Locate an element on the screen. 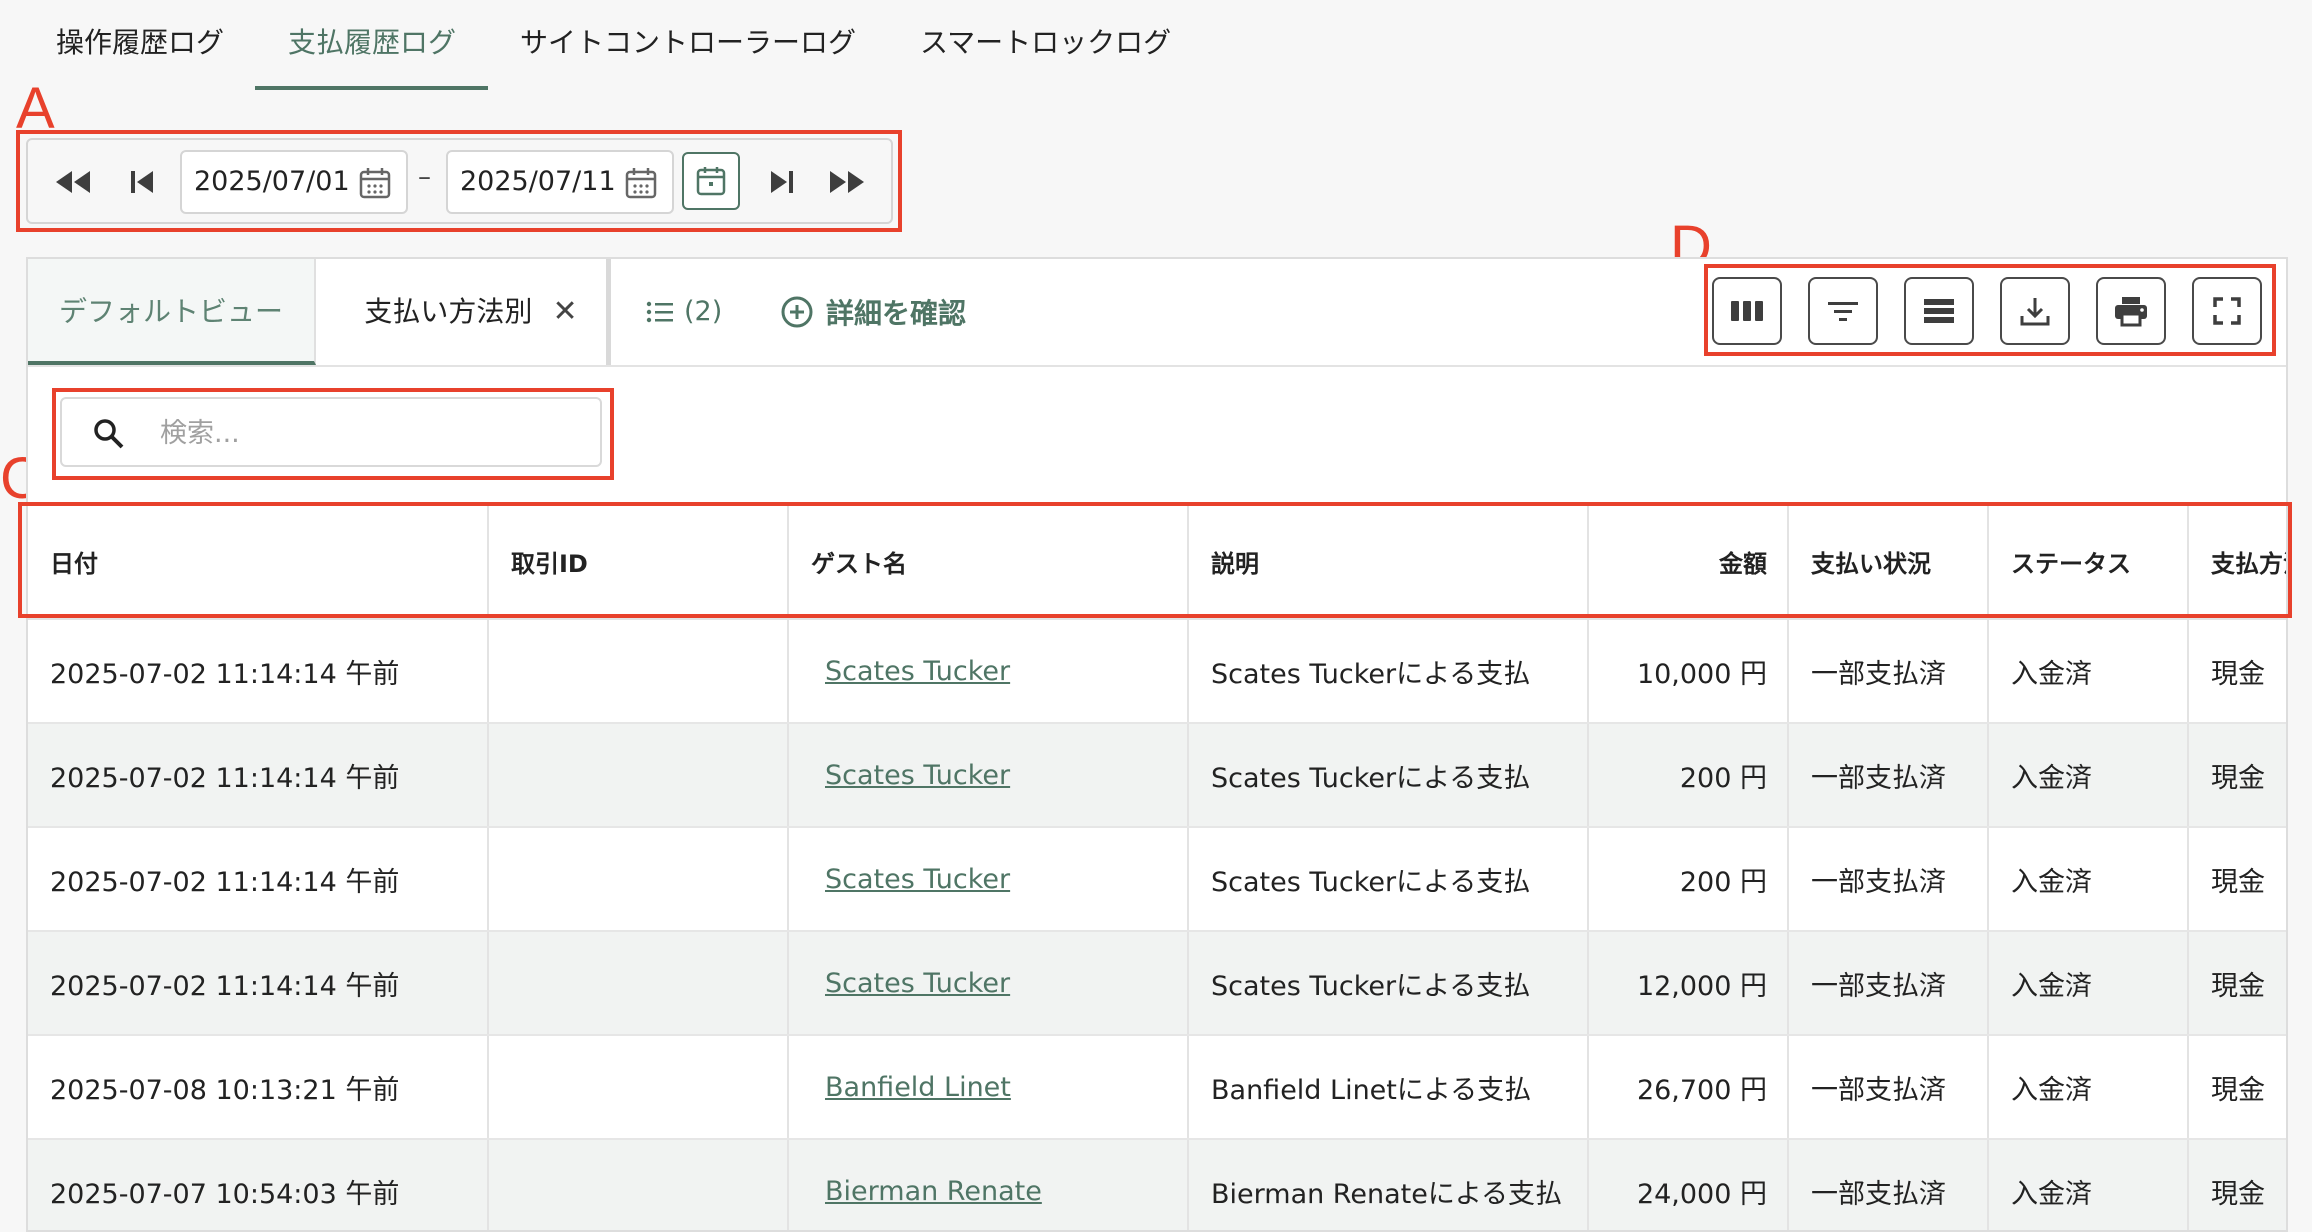 This screenshot has height=1232, width=2312. today-button is located at coordinates (711, 181).